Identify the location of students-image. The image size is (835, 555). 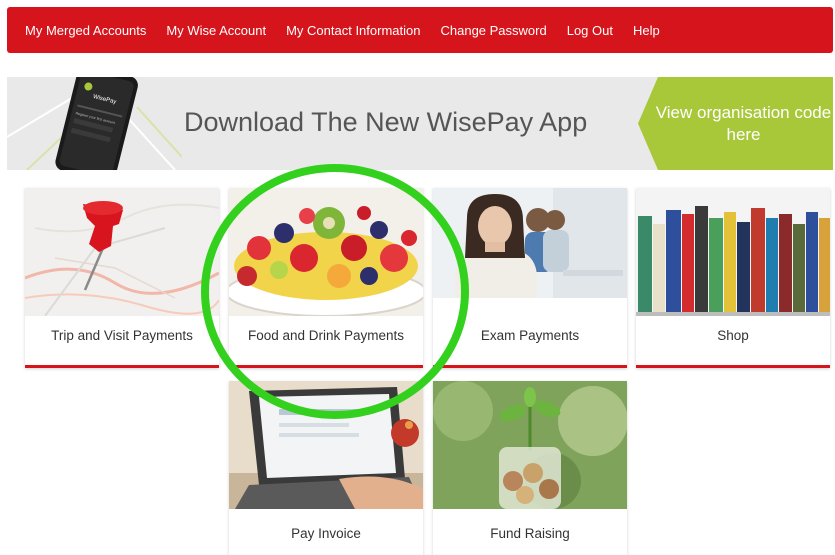
(530, 252).